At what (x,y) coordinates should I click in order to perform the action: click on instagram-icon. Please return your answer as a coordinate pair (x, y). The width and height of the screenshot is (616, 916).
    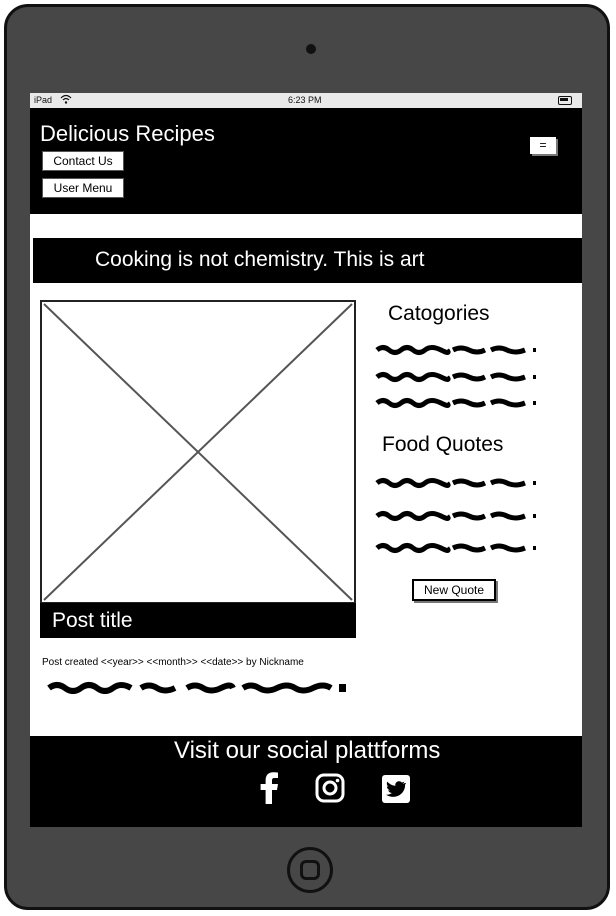
    Looking at the image, I should click on (330, 788).